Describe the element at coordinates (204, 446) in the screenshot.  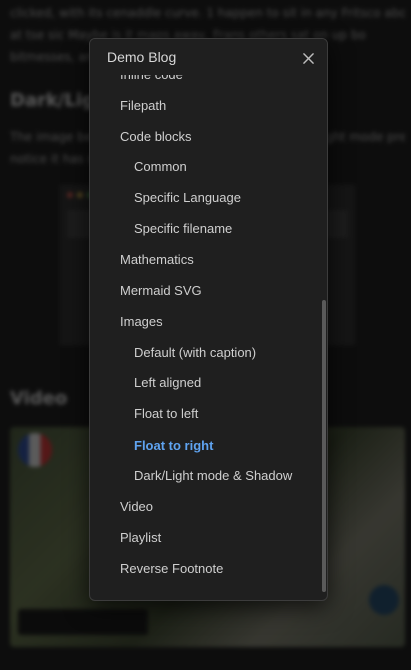
I see `toc-item-float-to-right: Float to right` at that location.